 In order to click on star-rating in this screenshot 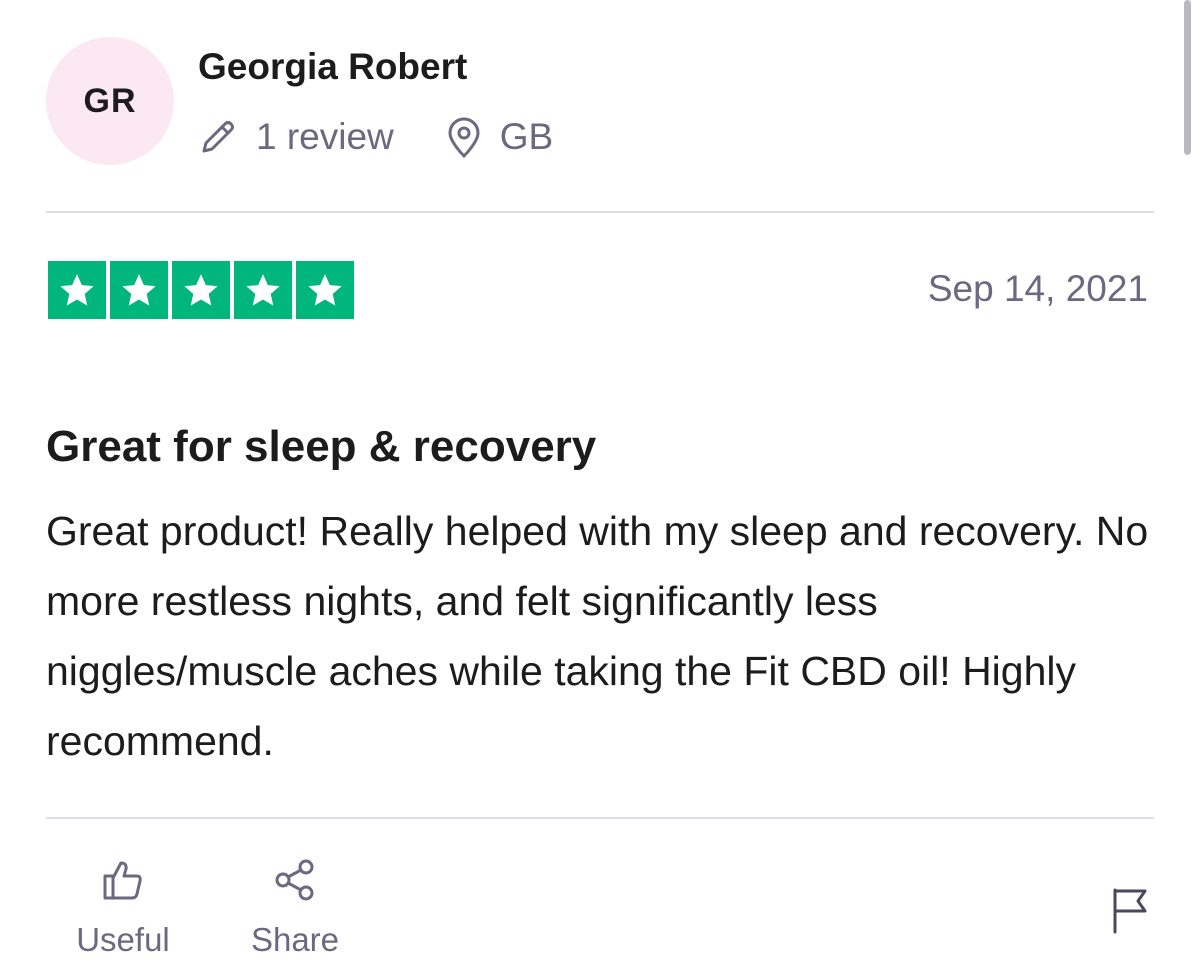, I will do `click(201, 290)`.